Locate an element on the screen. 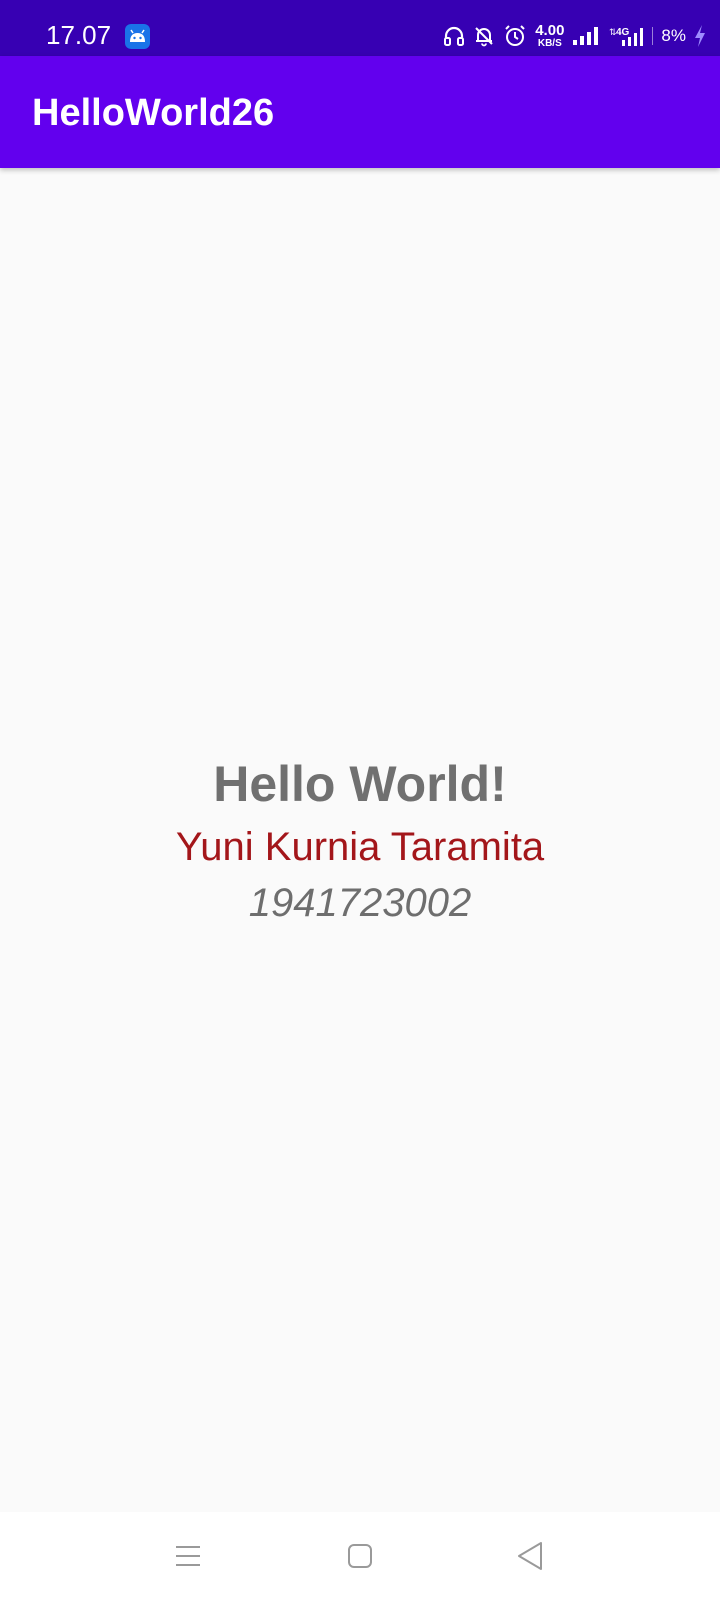 The image size is (720, 1600). home-icon is located at coordinates (360, 1556).